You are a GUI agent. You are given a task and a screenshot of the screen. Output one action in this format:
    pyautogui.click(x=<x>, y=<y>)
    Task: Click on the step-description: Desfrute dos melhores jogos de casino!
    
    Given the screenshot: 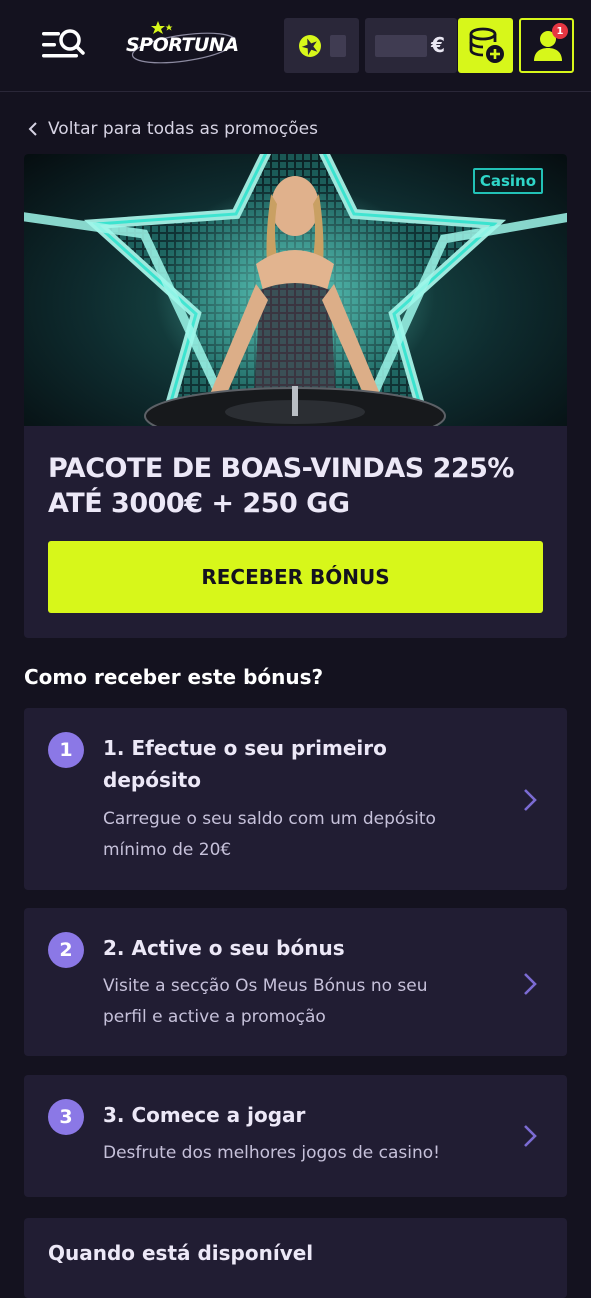 What is the action you would take?
    pyautogui.click(x=308, y=1153)
    